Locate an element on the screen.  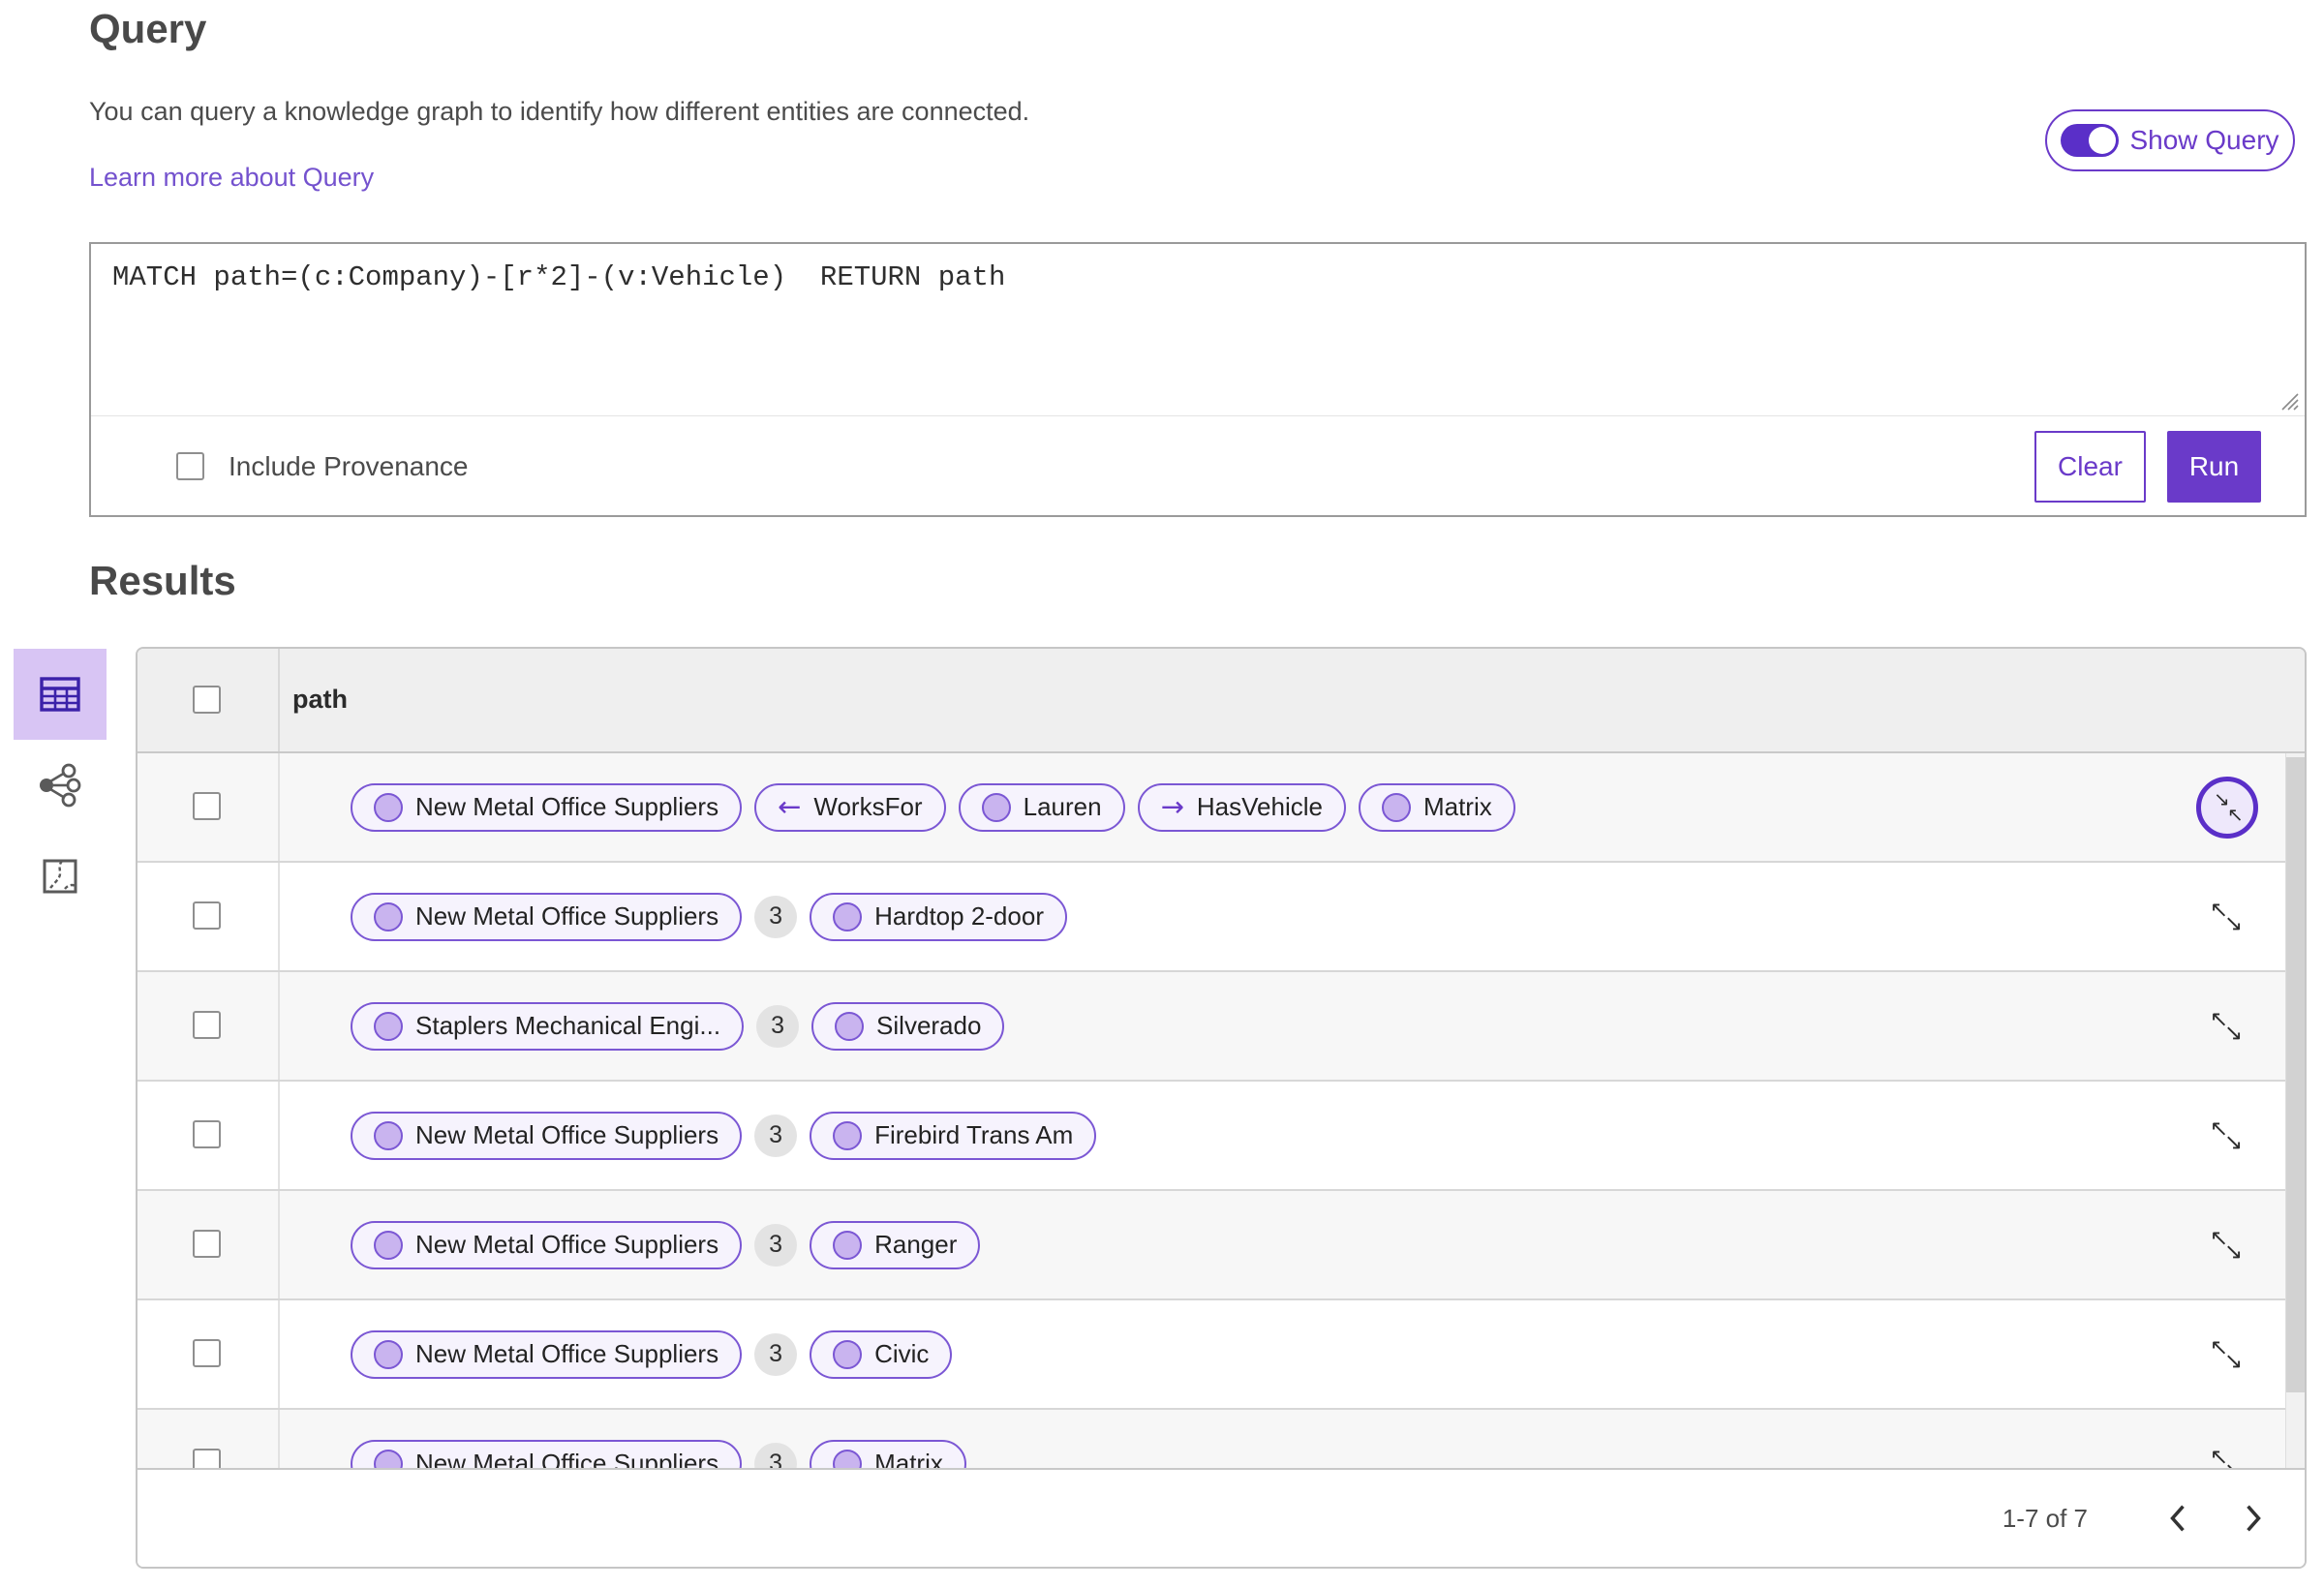
path-cell: New Metal Office Suppliers 3 Ranger is located at coordinates (666, 1244).